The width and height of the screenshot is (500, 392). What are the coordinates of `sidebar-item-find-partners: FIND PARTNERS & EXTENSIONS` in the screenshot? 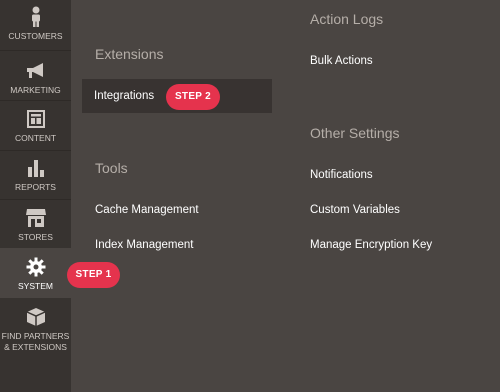 It's located at (35, 329).